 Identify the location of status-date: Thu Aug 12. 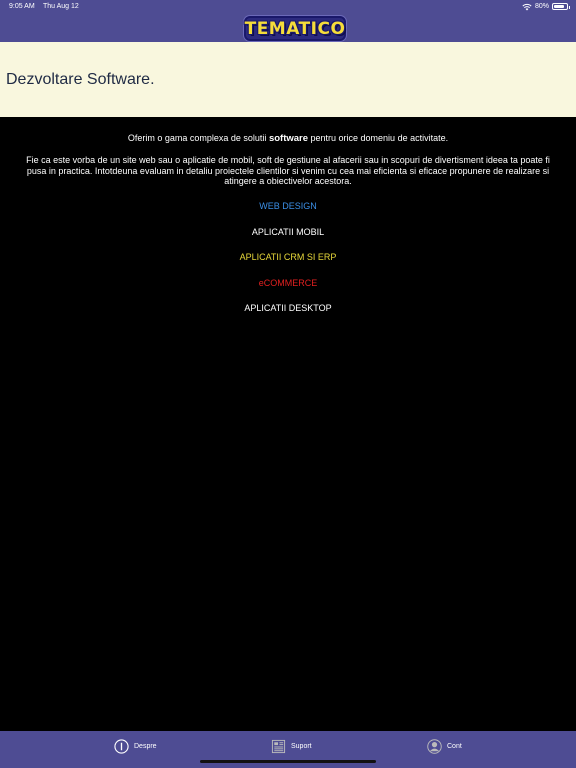
(61, 6).